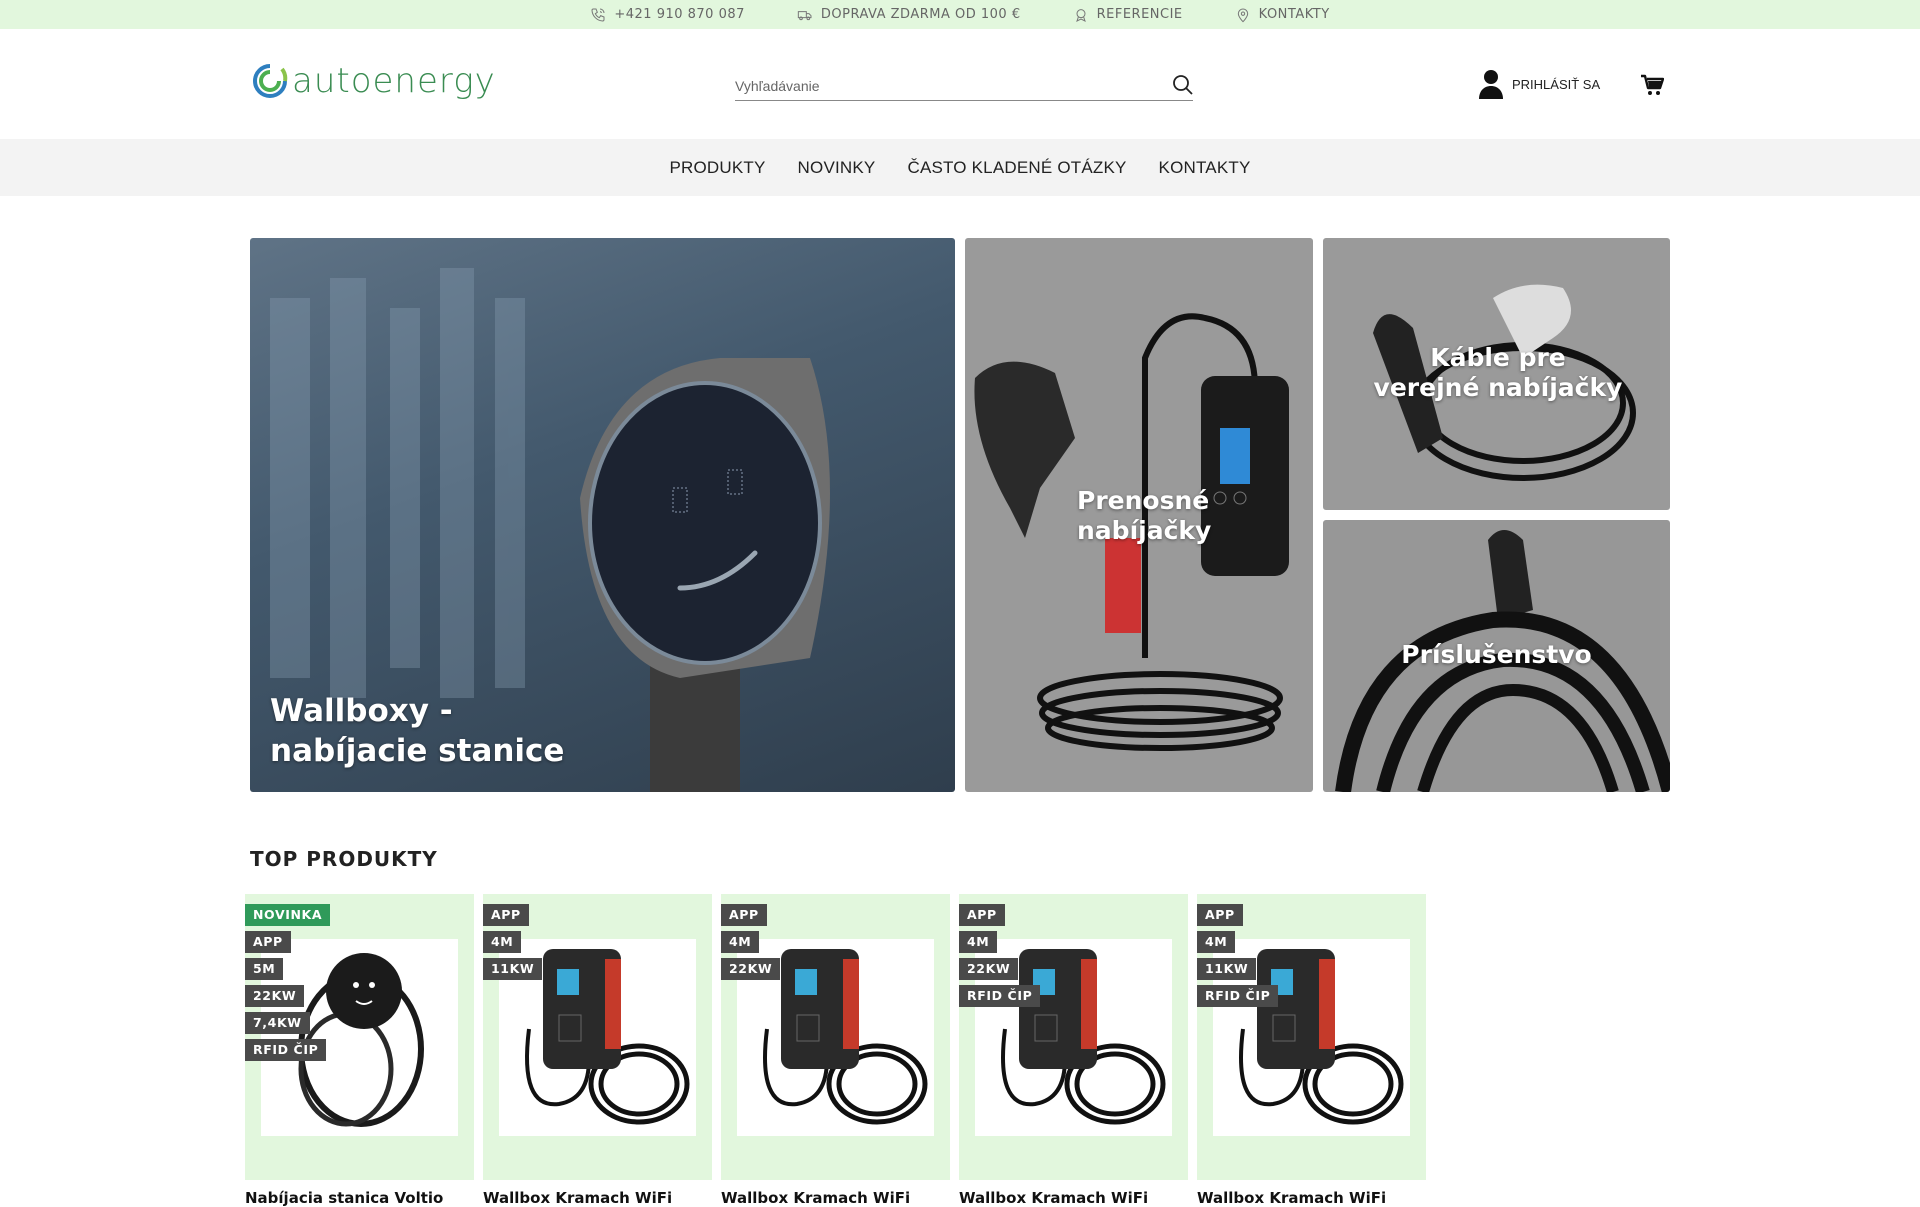 This screenshot has height=1207, width=1920. Describe the element at coordinates (359, 1198) in the screenshot. I see `product-name: Nabíjacia stanica Voltio` at that location.